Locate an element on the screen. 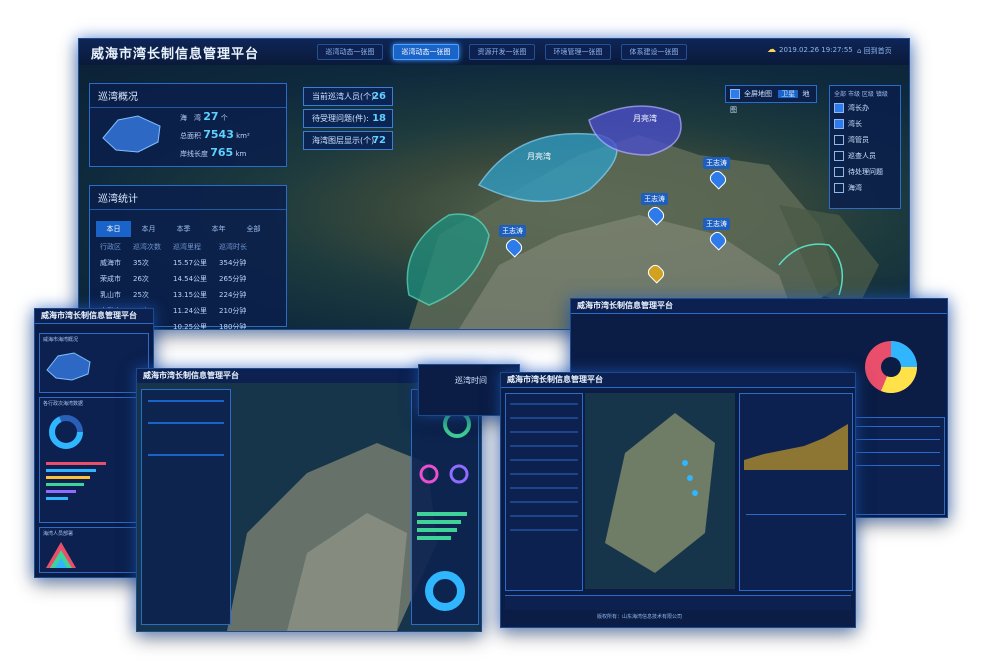 Image resolution: width=1000 pixels, height=666 pixels. table-row: 乳山市 25次 13.15公里 224分钟 is located at coordinates (173, 295).